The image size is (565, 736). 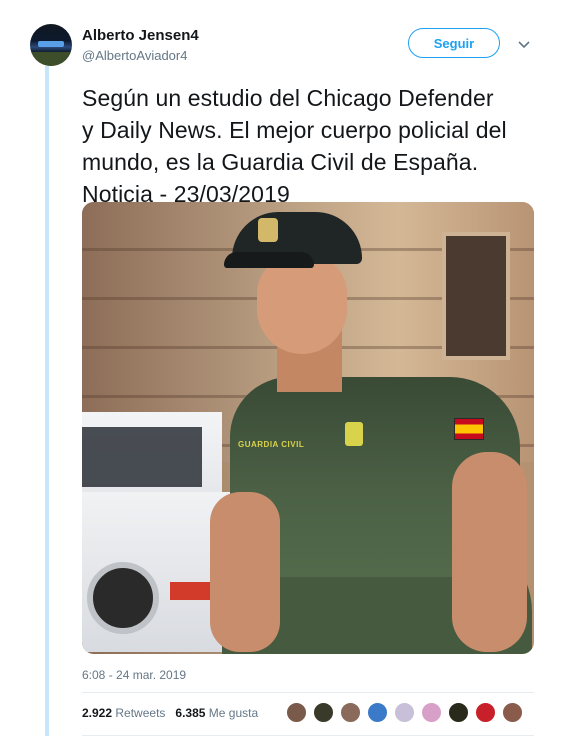 What do you see at coordinates (469, 429) in the screenshot?
I see `spain-flag-patch` at bounding box center [469, 429].